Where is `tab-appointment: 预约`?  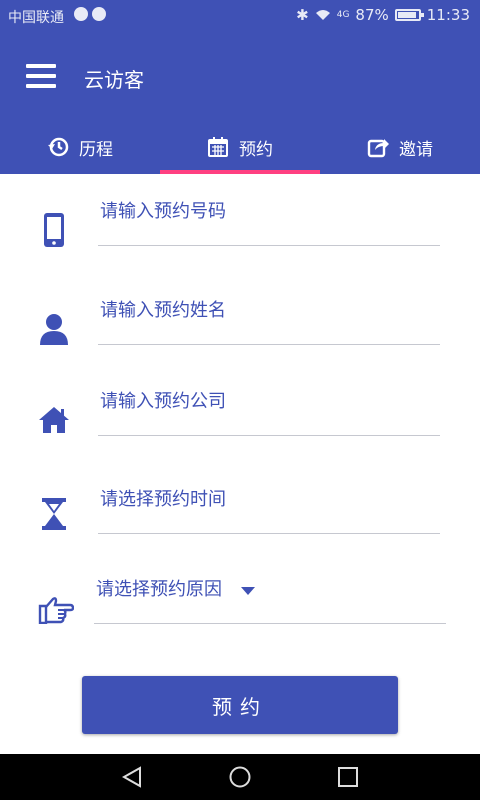
tab-appointment: 预约 is located at coordinates (240, 147).